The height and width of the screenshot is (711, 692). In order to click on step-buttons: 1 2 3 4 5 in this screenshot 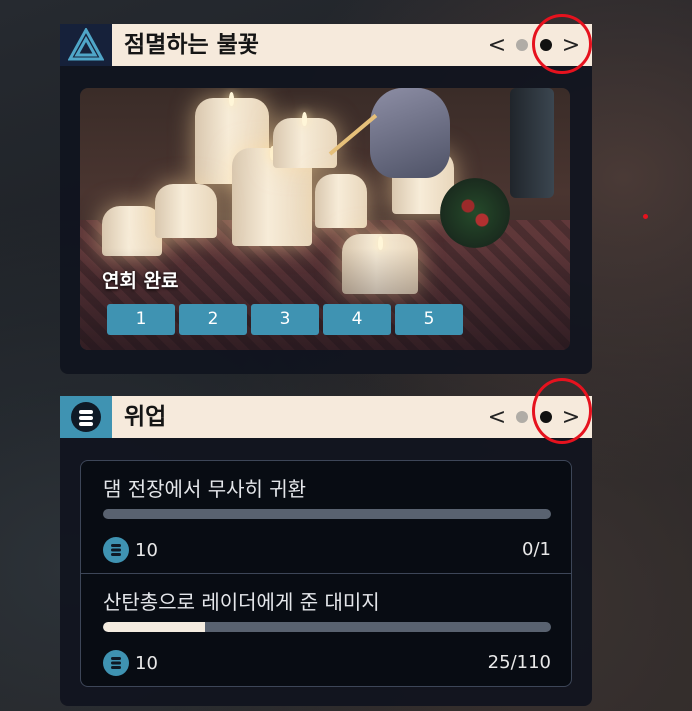, I will do `click(285, 319)`.